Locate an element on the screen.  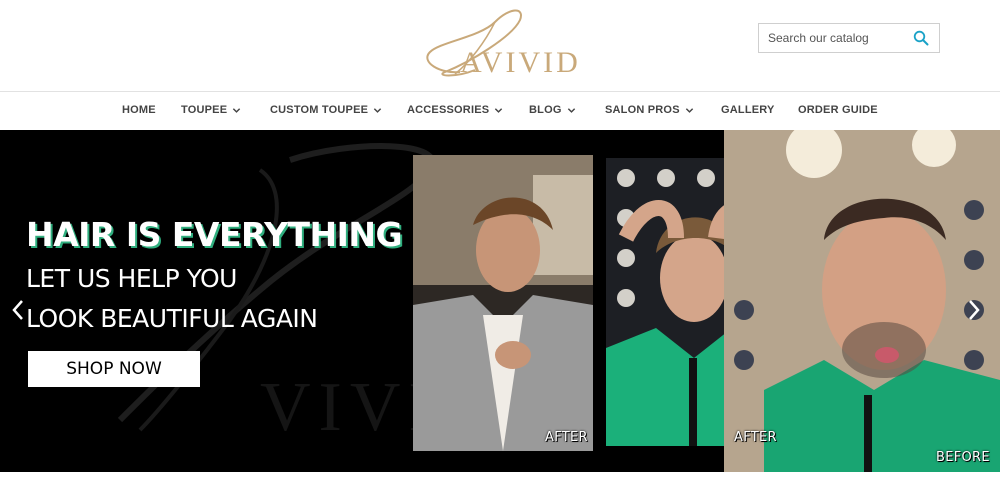
nav-item-label: ORDER GUIDE is located at coordinates (838, 110).